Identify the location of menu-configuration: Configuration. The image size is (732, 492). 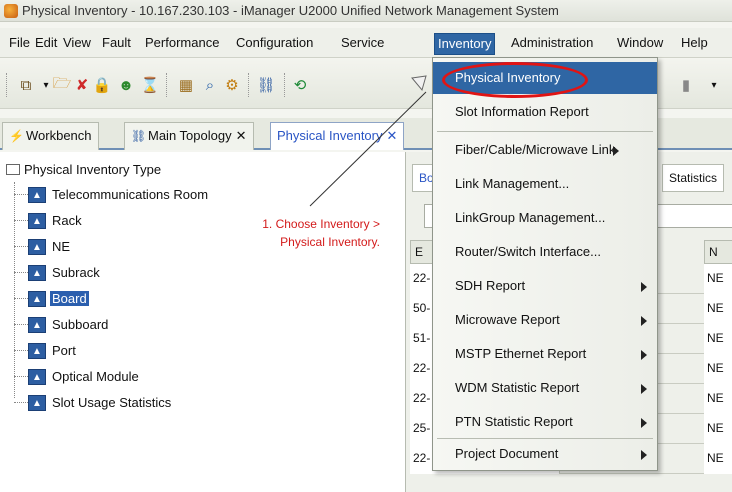
(274, 44).